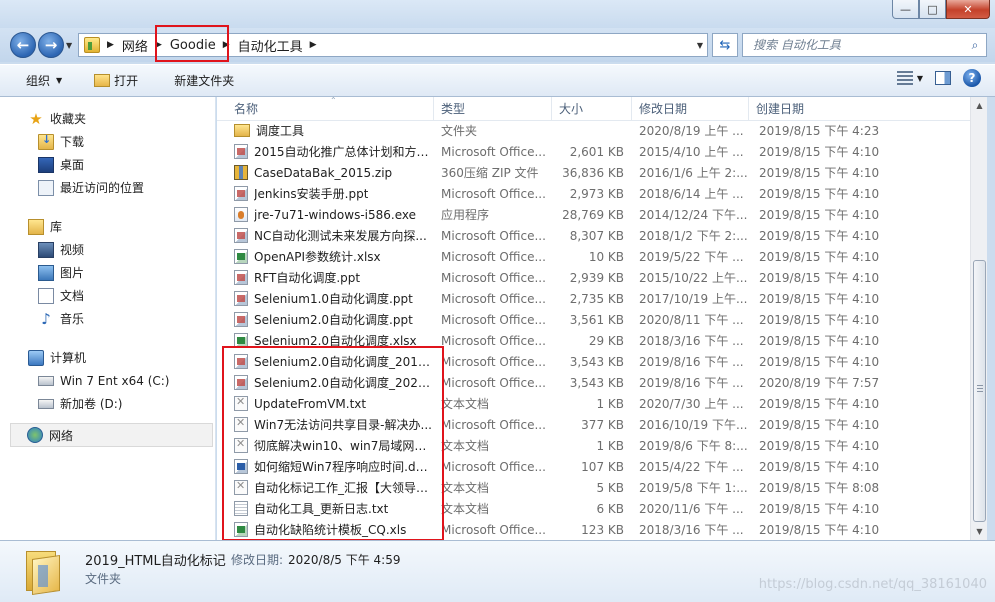 This screenshot has height=602, width=995. I want to click on column-header-modified: 修改日期, so click(690, 109).